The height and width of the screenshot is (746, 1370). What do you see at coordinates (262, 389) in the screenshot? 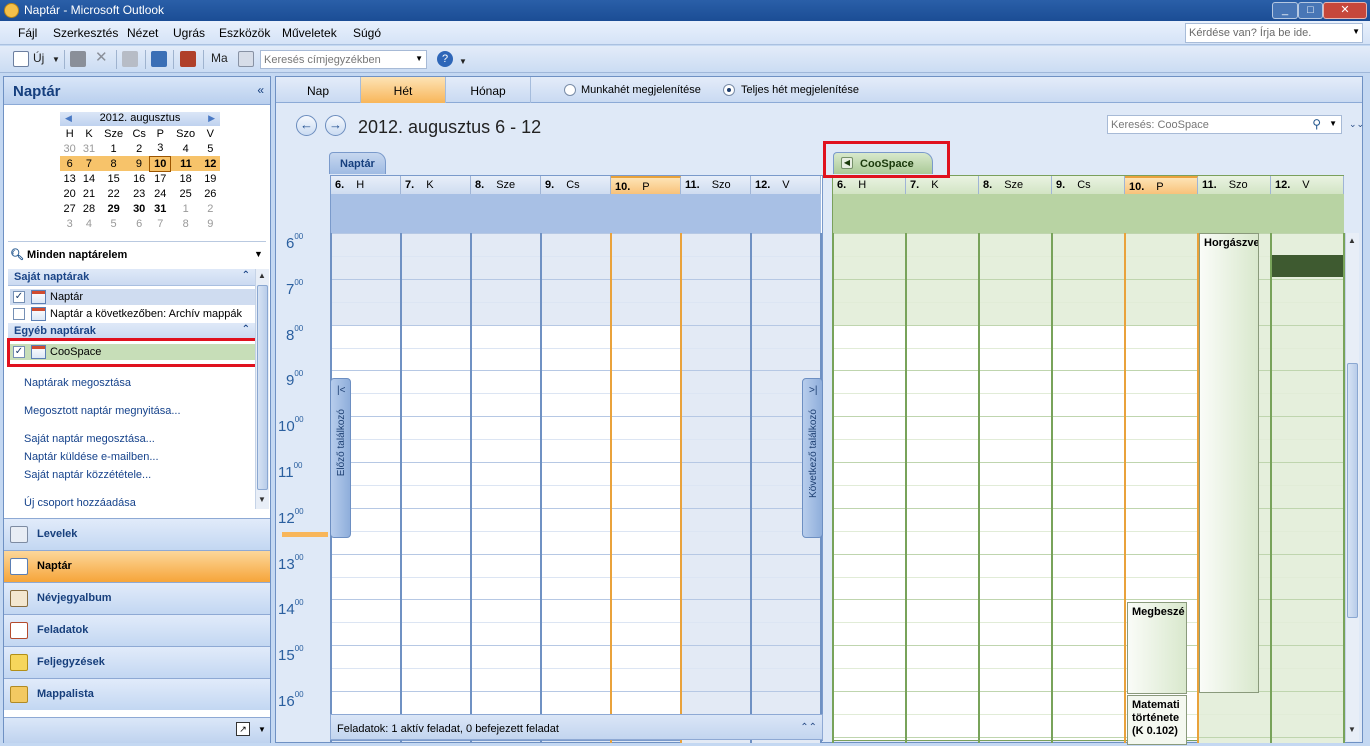
I see `nav-scrollbar: ▲ ▼` at bounding box center [262, 389].